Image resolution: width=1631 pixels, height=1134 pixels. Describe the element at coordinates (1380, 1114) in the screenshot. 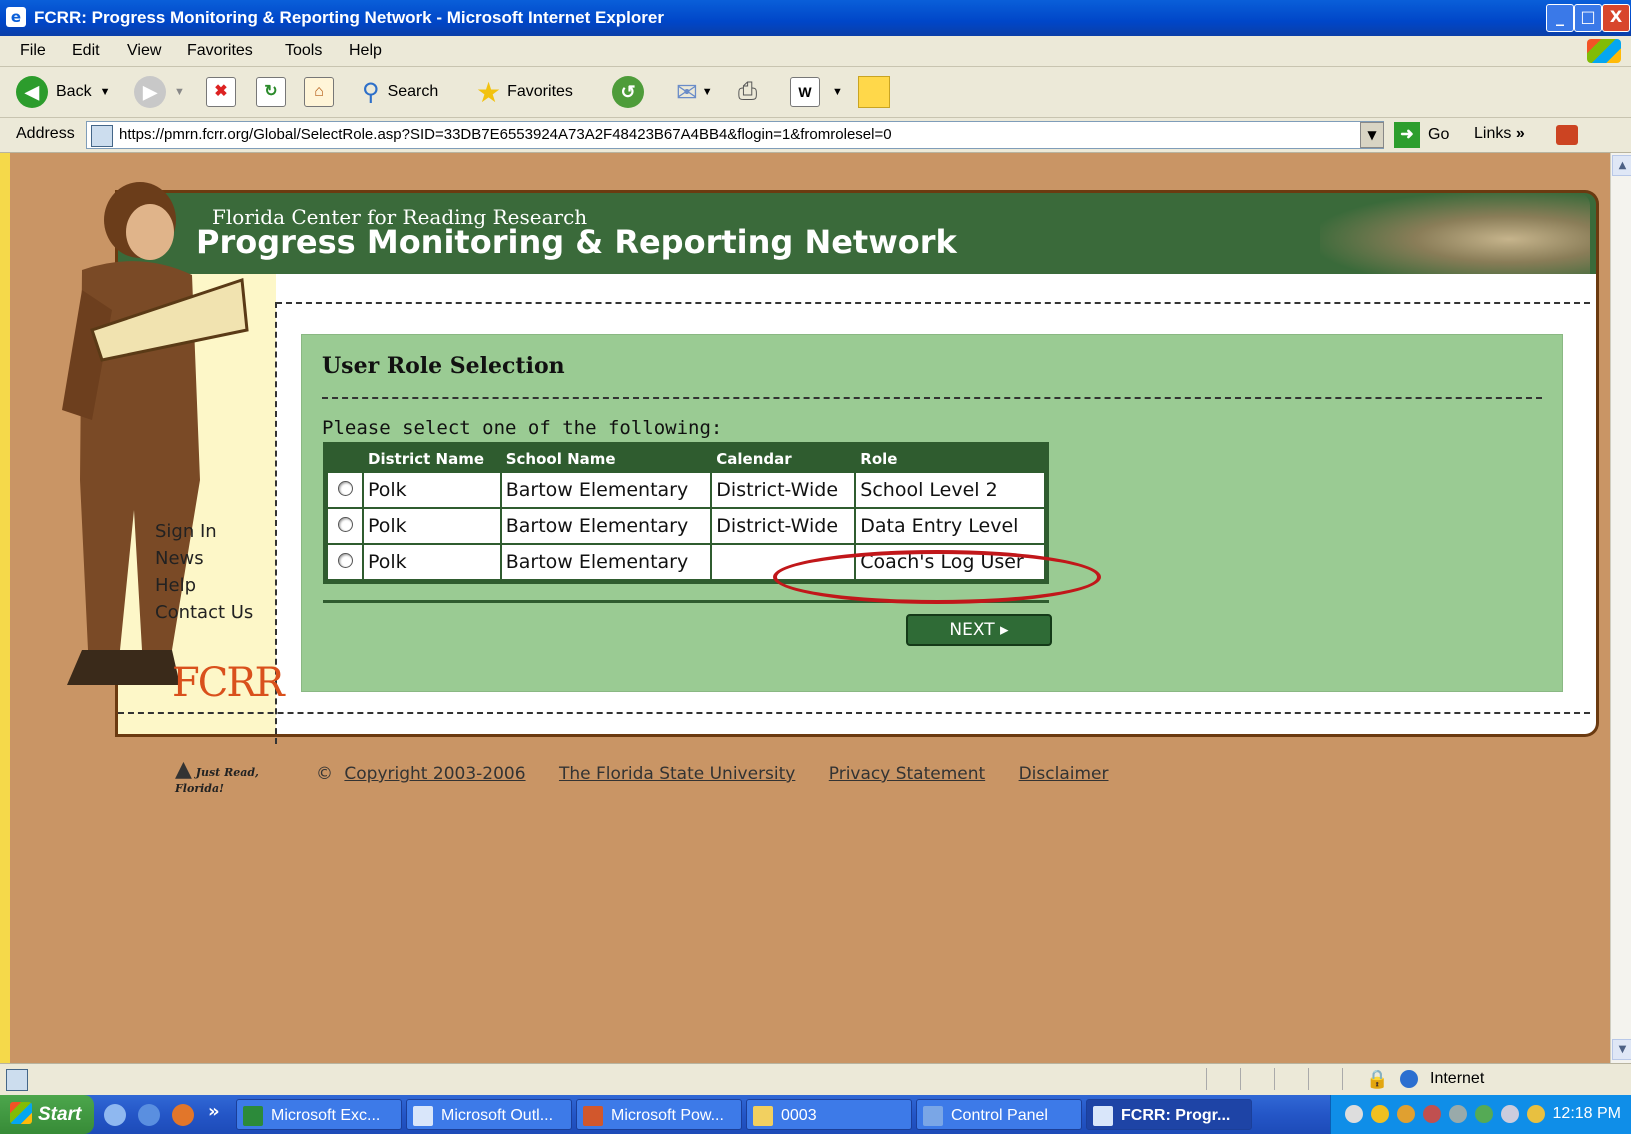

I see `shield-tray-icon` at that location.